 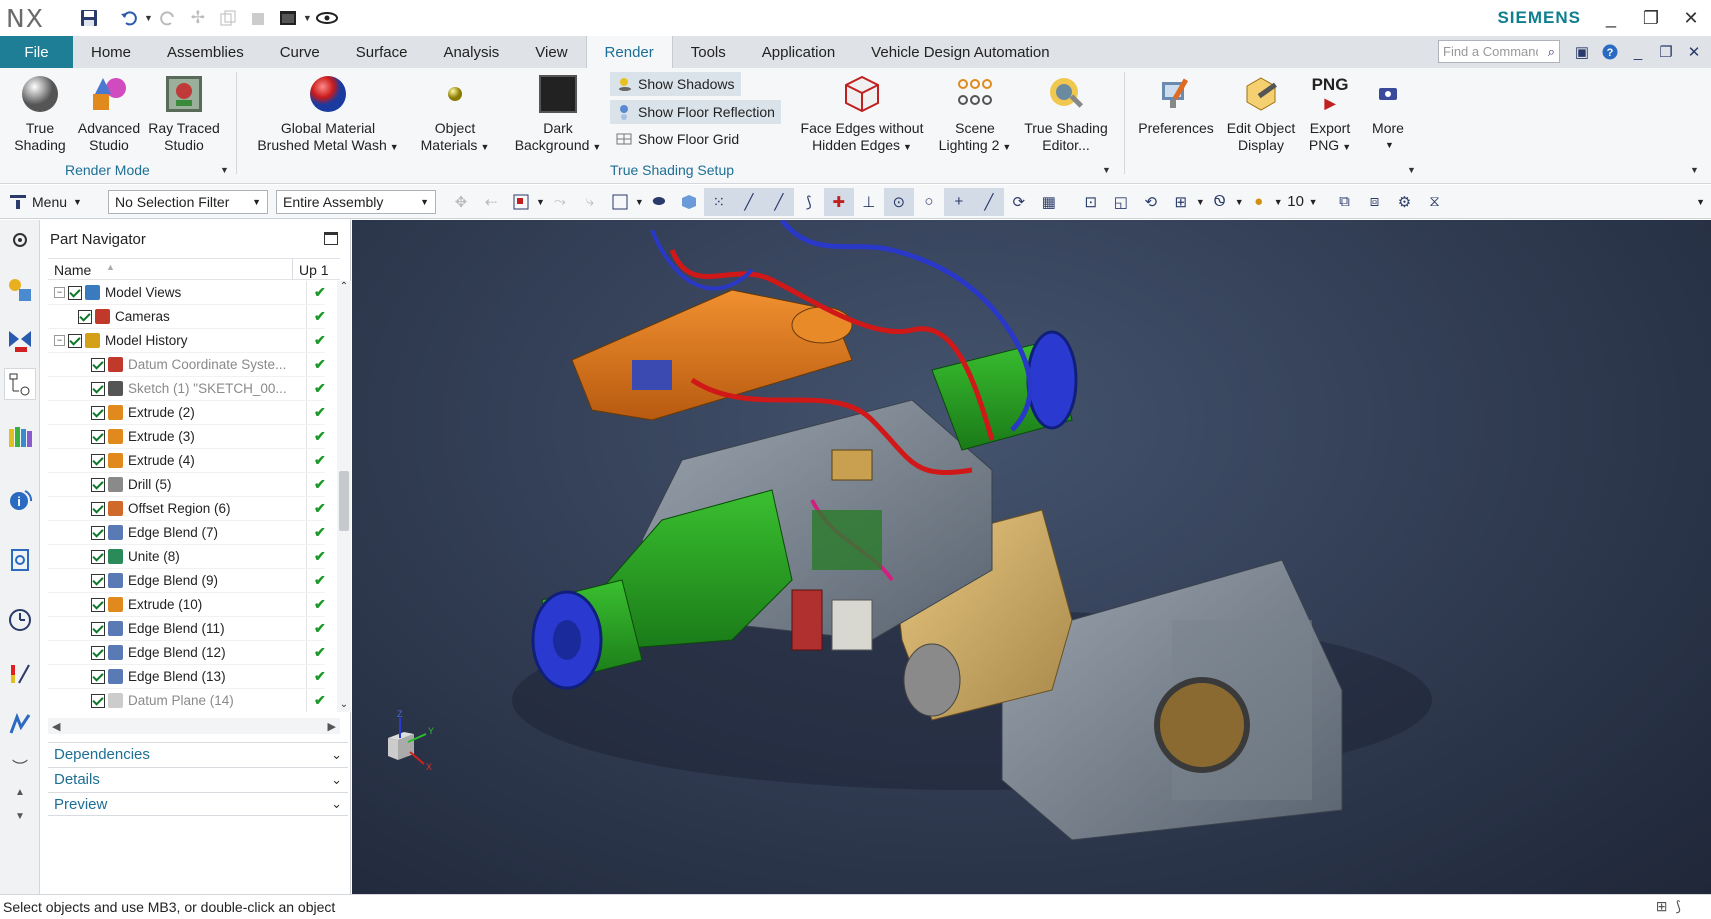 I want to click on pick-icon: ⤷, so click(x=590, y=202).